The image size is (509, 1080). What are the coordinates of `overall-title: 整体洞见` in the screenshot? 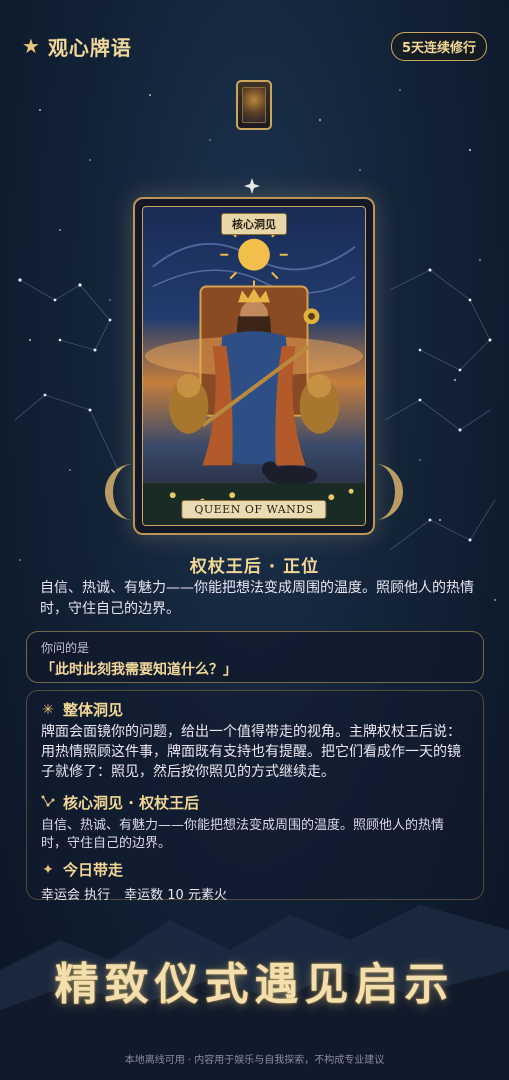 It's located at (93, 710).